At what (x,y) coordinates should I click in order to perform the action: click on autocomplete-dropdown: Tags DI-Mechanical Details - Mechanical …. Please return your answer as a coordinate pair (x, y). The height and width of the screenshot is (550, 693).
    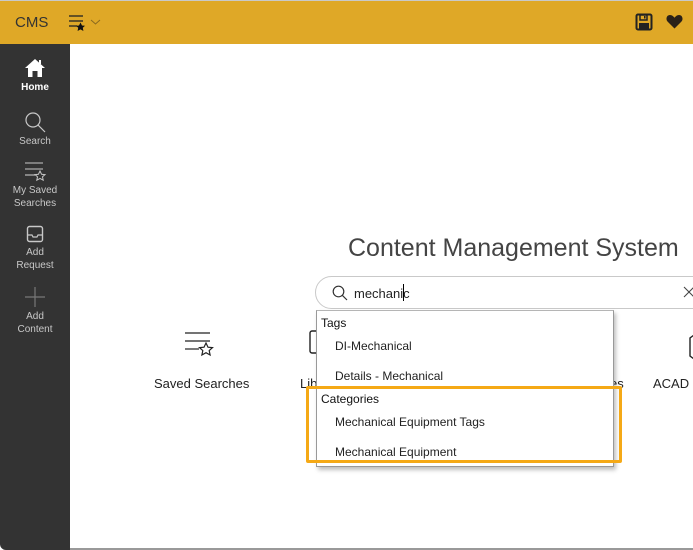
    Looking at the image, I should click on (465, 388).